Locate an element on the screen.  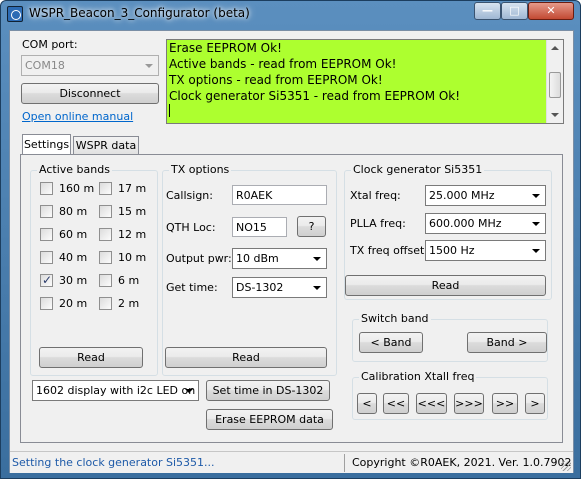
tx-offset-value: 1500 Hz is located at coordinates (452, 250).